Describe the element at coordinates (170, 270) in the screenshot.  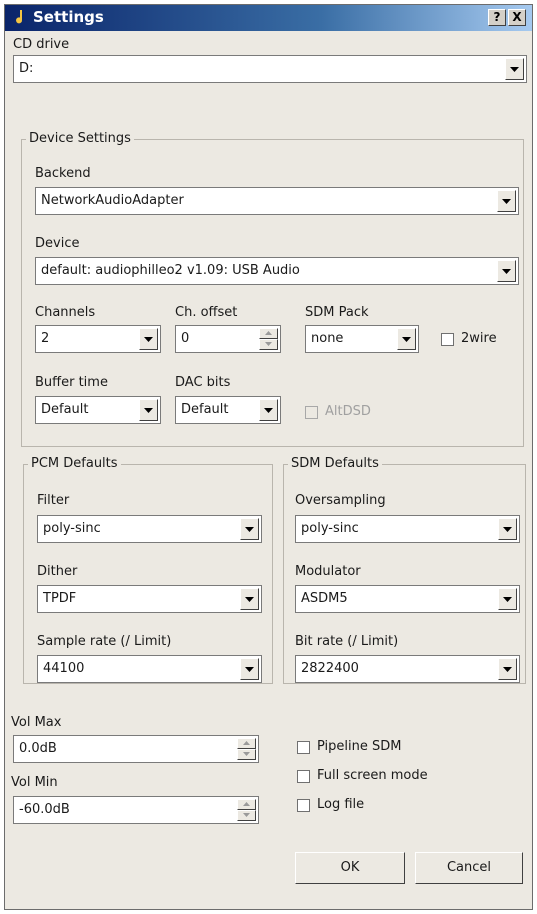
I see `device-value: default: audiophilleo2 v1.09: USB Audio` at that location.